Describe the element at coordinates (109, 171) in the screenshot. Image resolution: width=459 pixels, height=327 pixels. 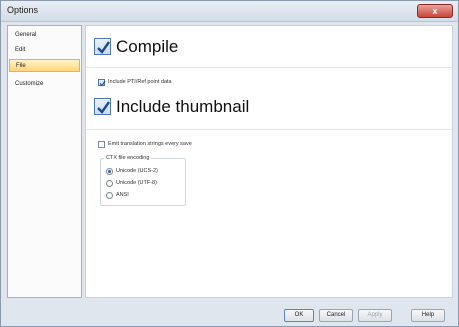
I see `unicode-ucs2-radio` at that location.